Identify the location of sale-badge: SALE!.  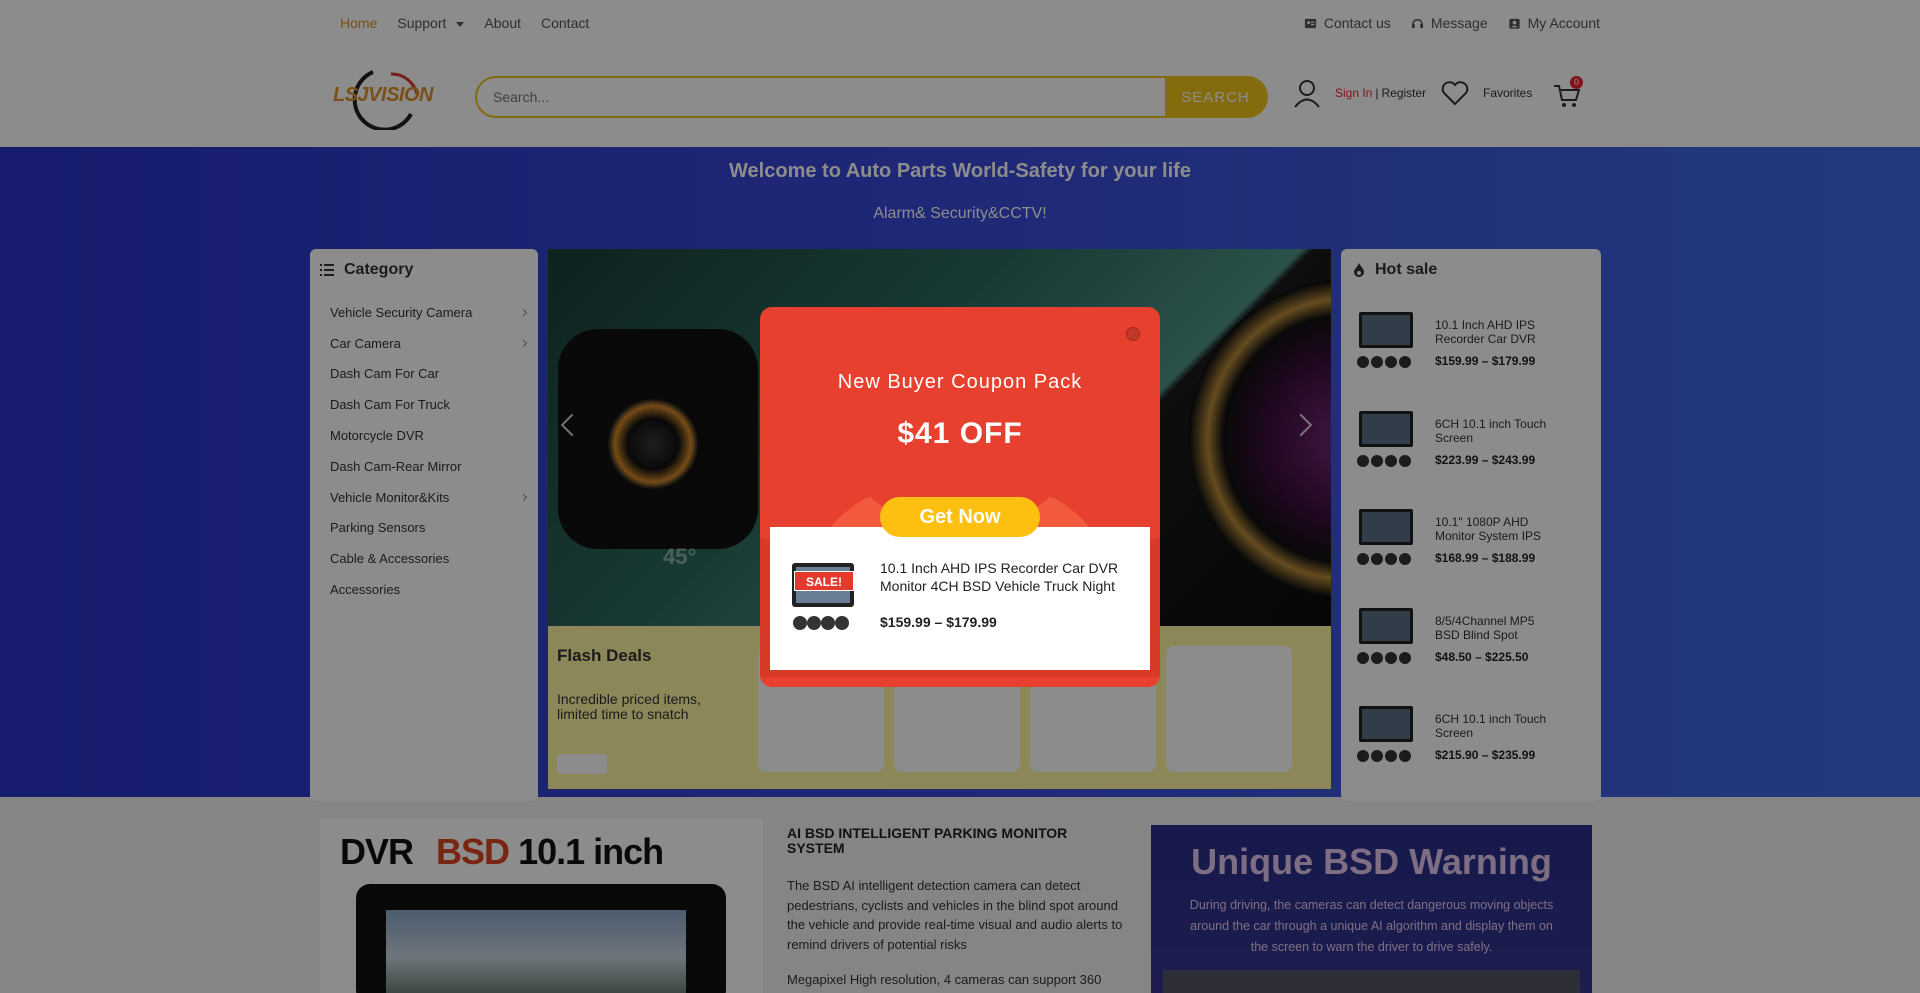
(824, 581).